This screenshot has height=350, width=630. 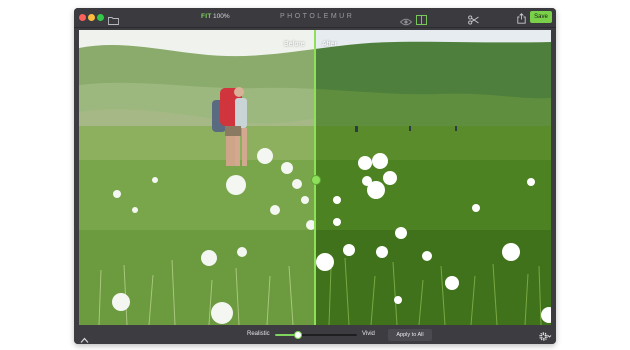 What do you see at coordinates (100, 17) in the screenshot?
I see `zoom-window-button` at bounding box center [100, 17].